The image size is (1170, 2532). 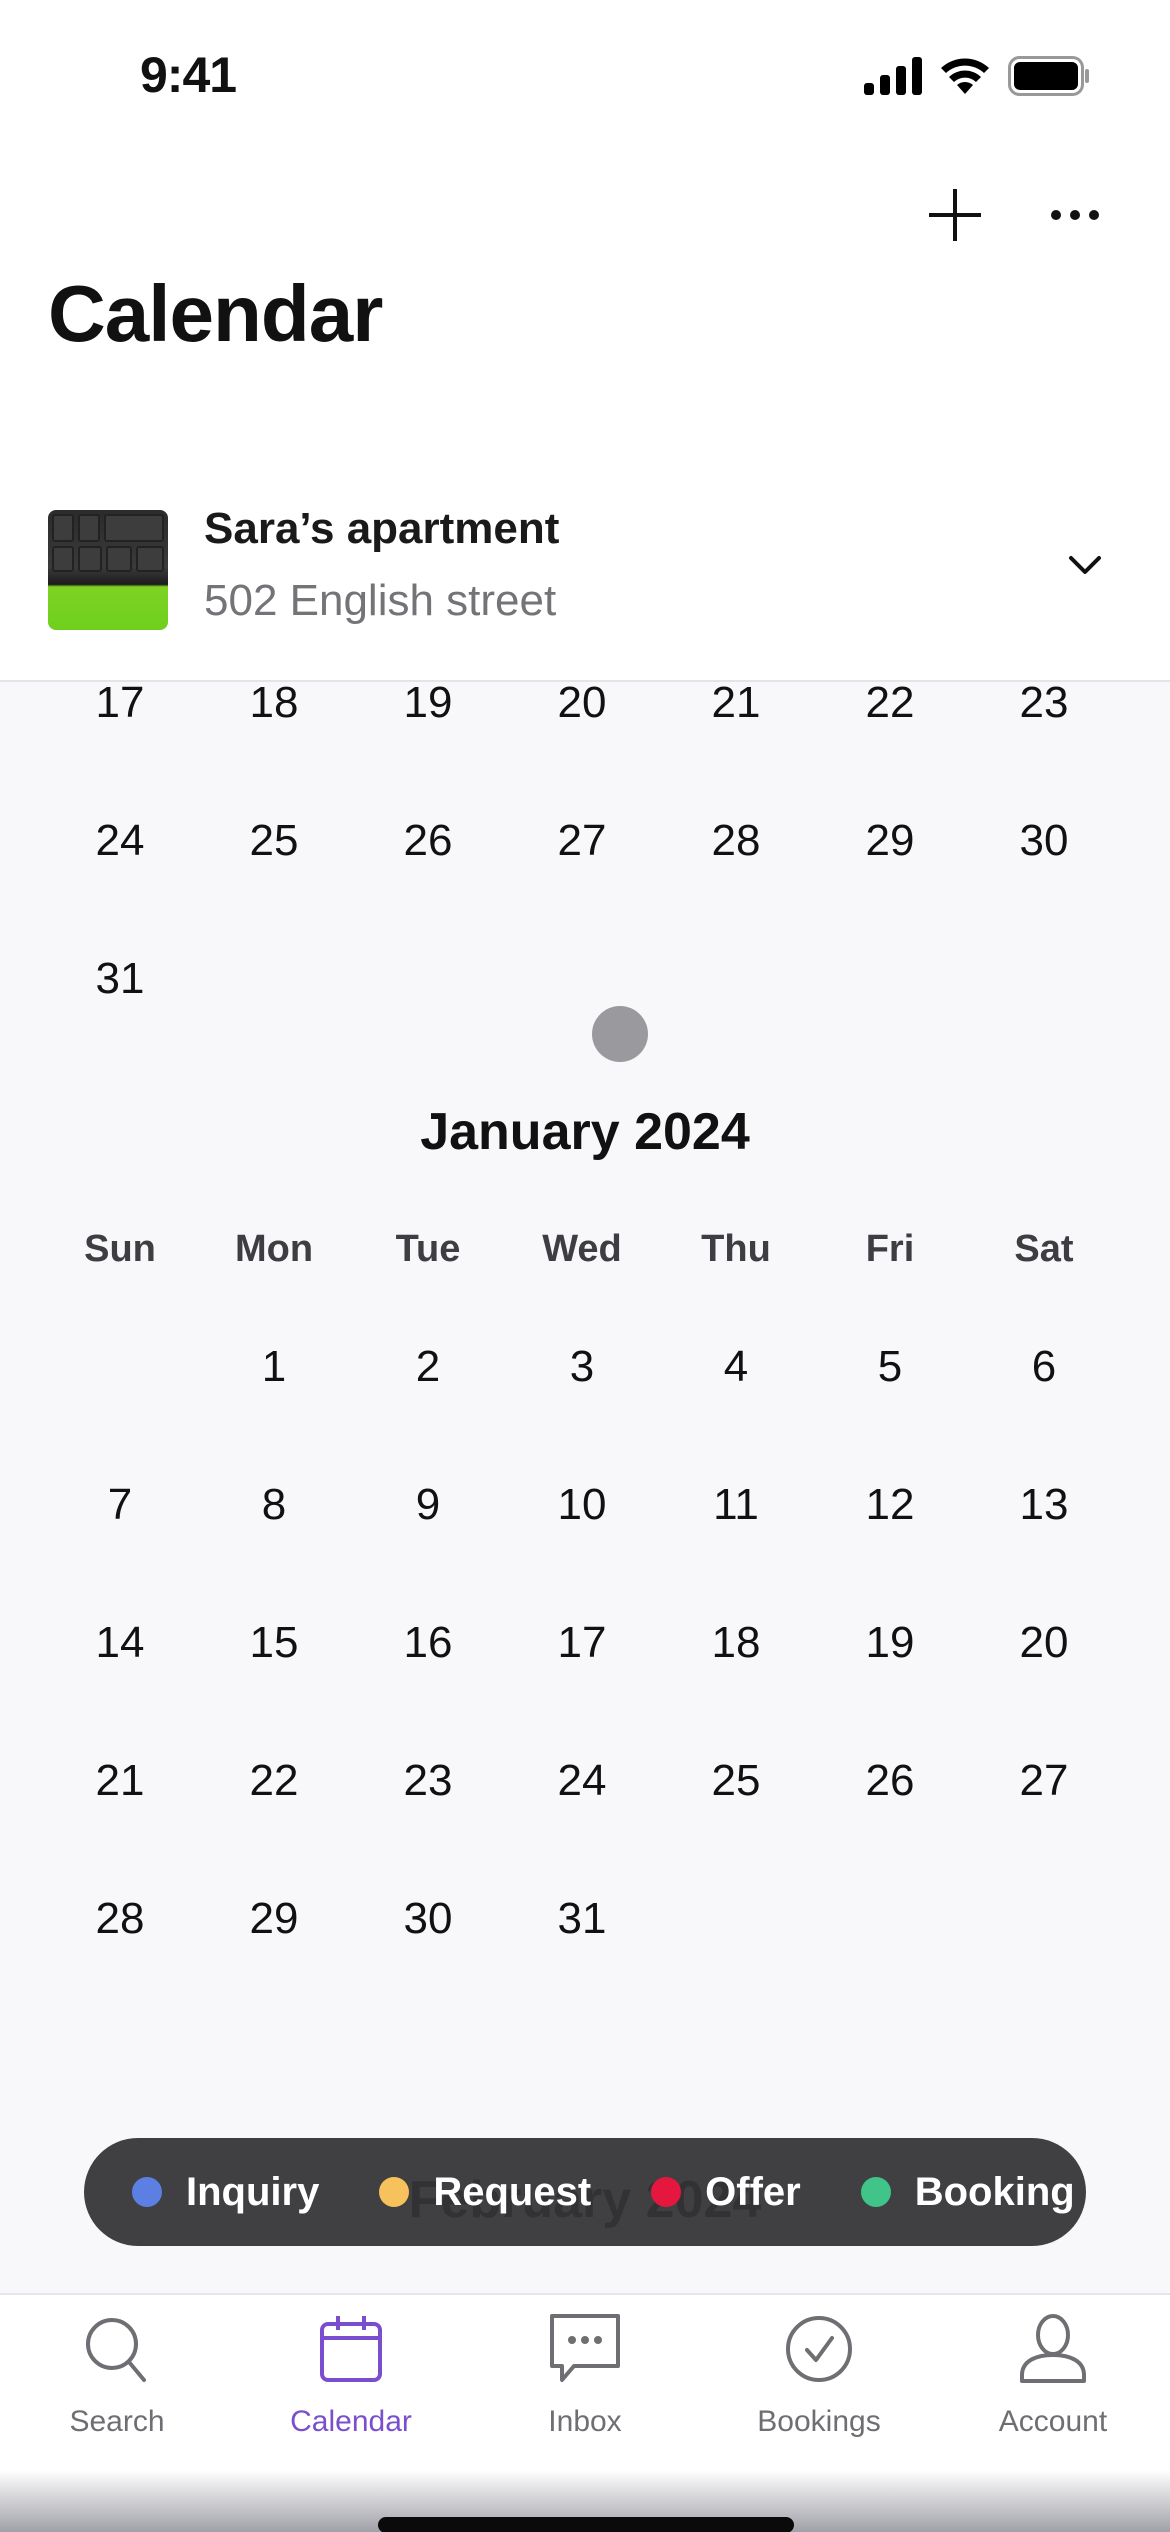 I want to click on legend-item-offer: Offer, so click(x=726, y=2192).